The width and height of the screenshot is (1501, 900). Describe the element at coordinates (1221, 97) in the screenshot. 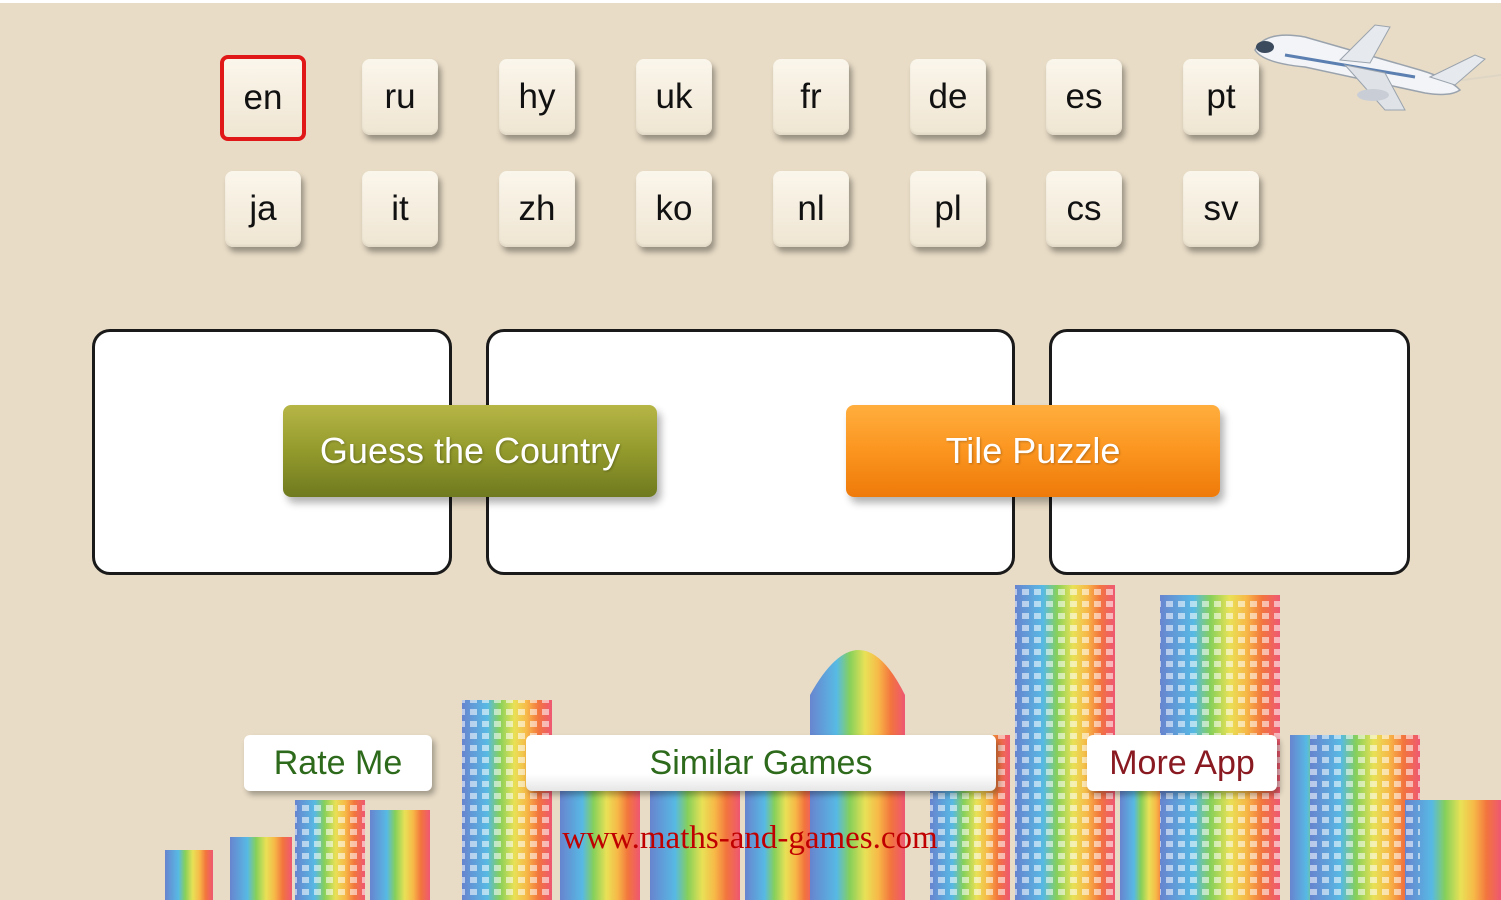

I see `lang-button-pt: pt` at that location.